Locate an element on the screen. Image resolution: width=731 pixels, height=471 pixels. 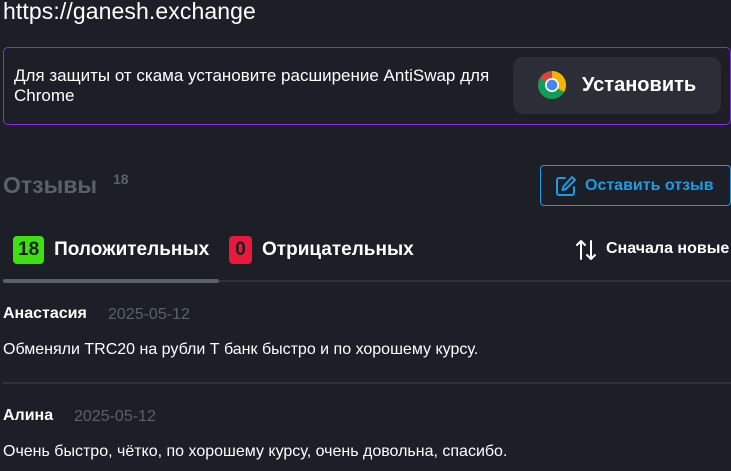
leave-review-button: Оставить отзыв is located at coordinates (635, 185).